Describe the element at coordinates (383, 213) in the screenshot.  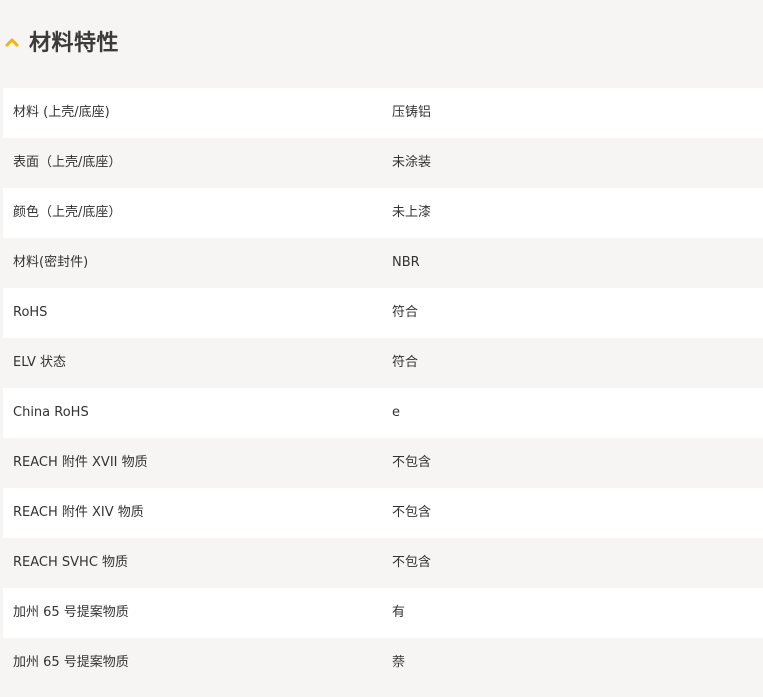
I see `table-row: 颜色（上壳/底座） 未上漆` at that location.